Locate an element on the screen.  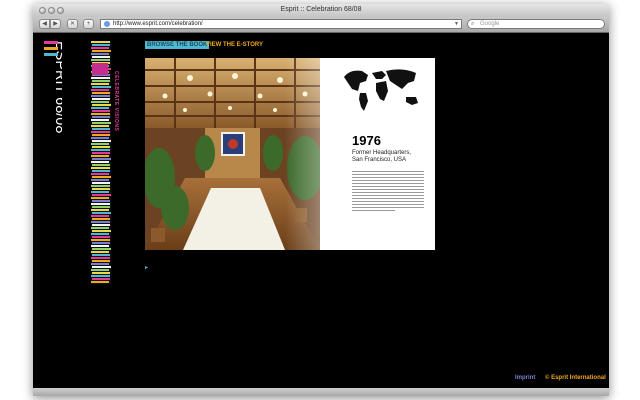
search-icon: ⌕ is located at coordinates (473, 24).